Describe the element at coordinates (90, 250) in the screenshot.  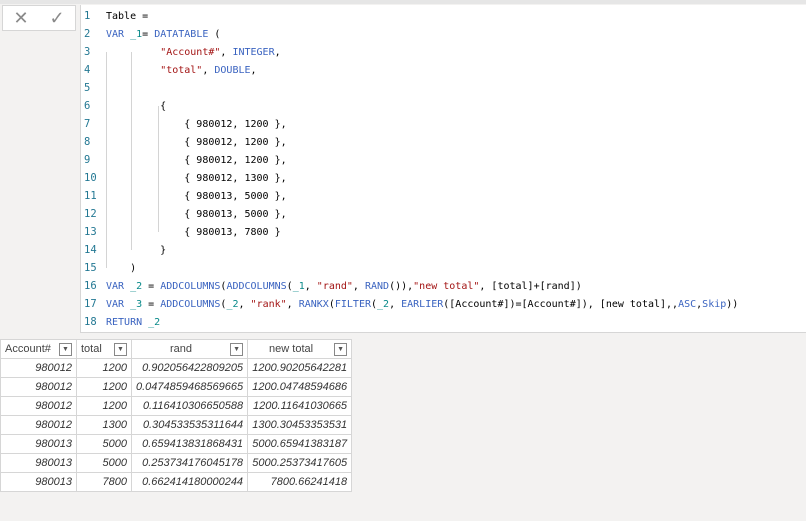
I see `line-number: 14` at that location.